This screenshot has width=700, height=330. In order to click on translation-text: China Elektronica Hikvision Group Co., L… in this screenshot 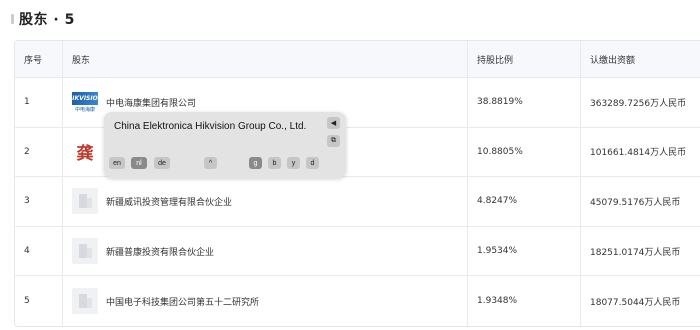, I will do `click(210, 126)`.